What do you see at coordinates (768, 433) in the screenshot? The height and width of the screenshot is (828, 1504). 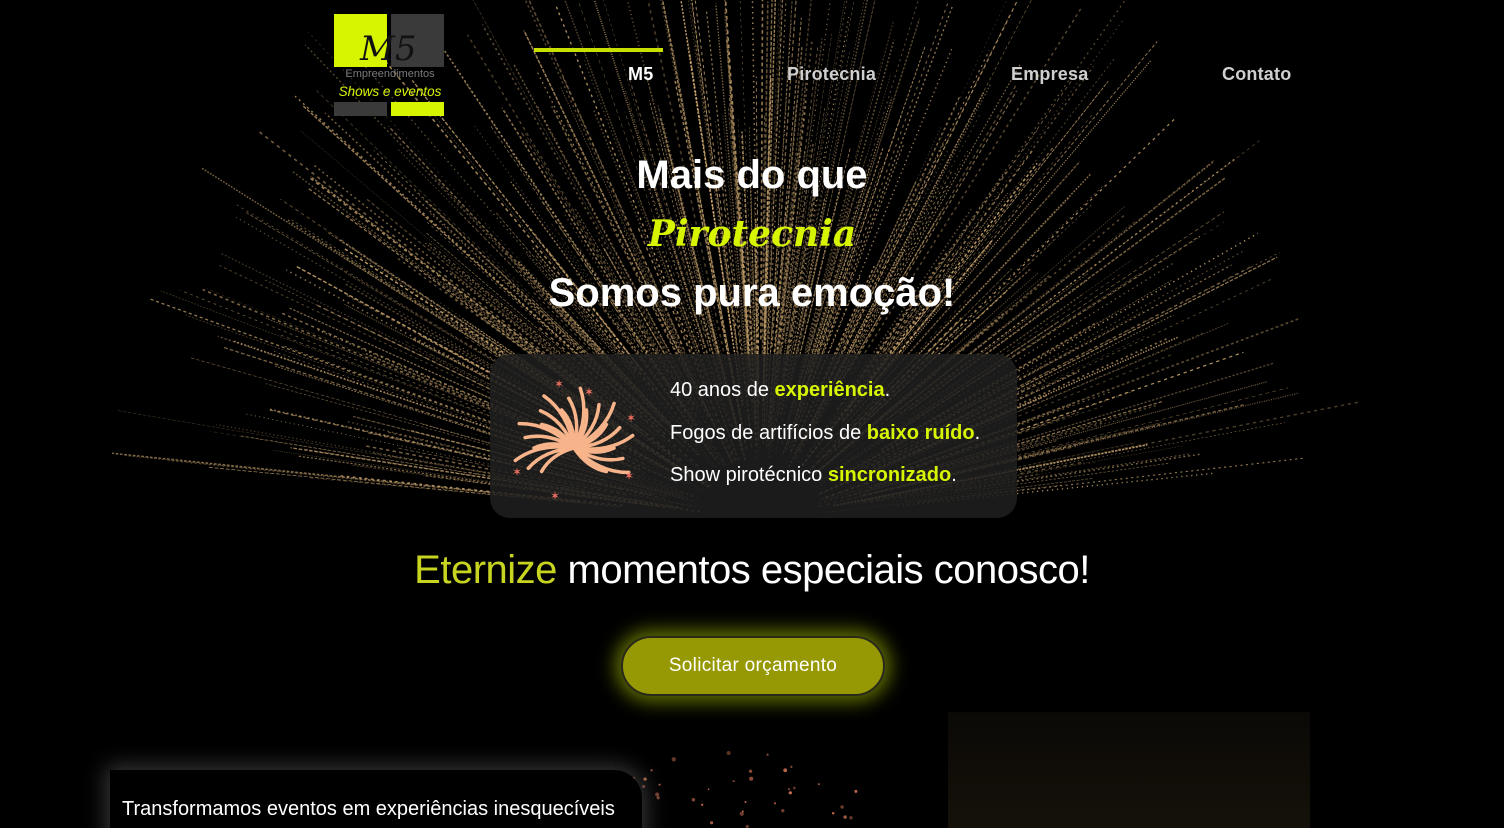 I see `feature-text: Fogos de artifícios de` at bounding box center [768, 433].